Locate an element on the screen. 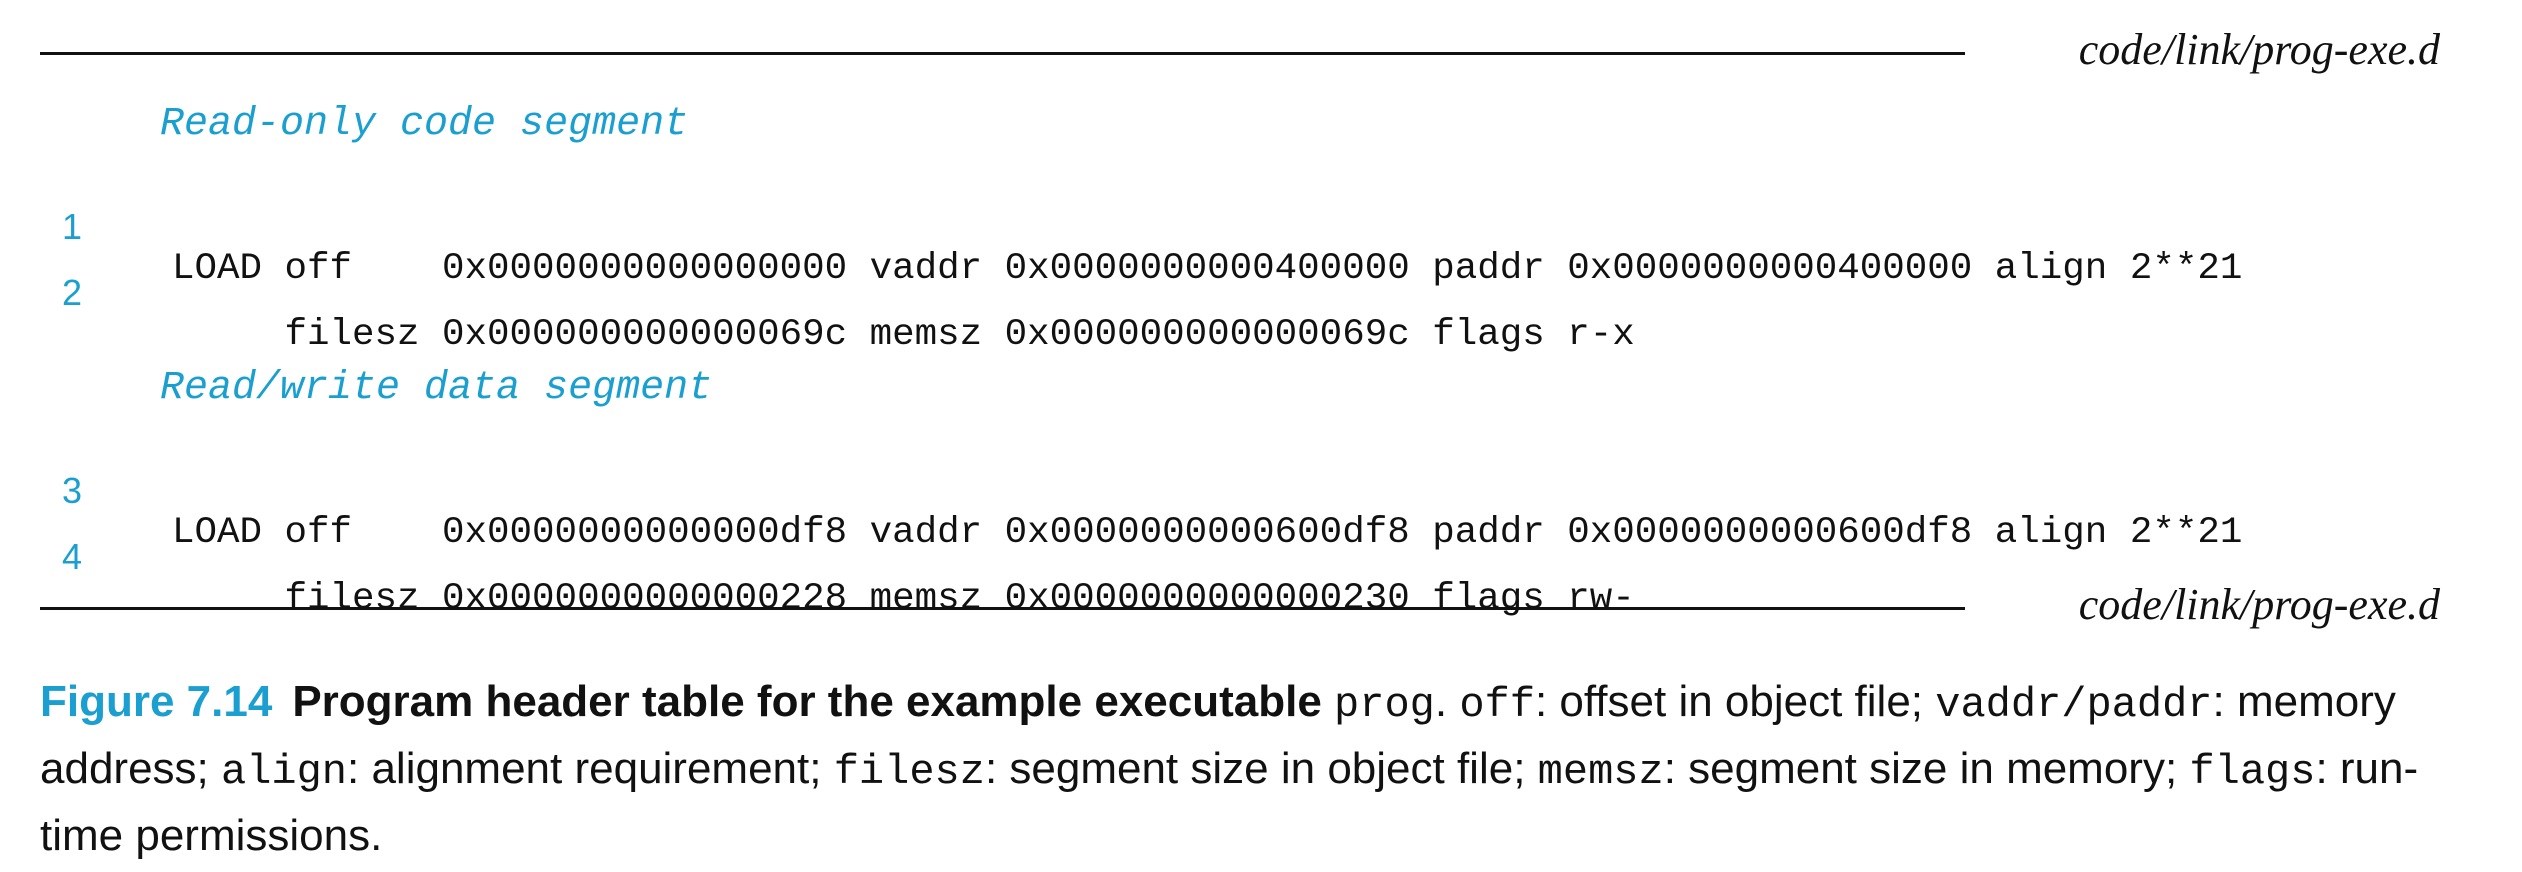  line-number: 4 is located at coordinates (72, 556).